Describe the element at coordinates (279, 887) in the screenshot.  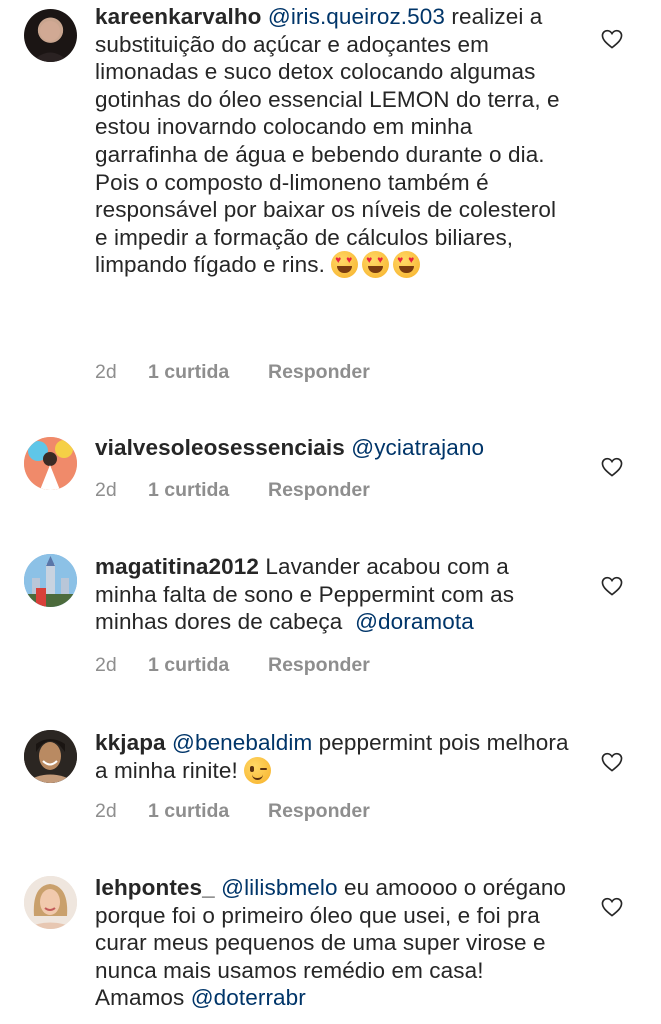
I see `comment-mention: @lilisbmelo` at that location.